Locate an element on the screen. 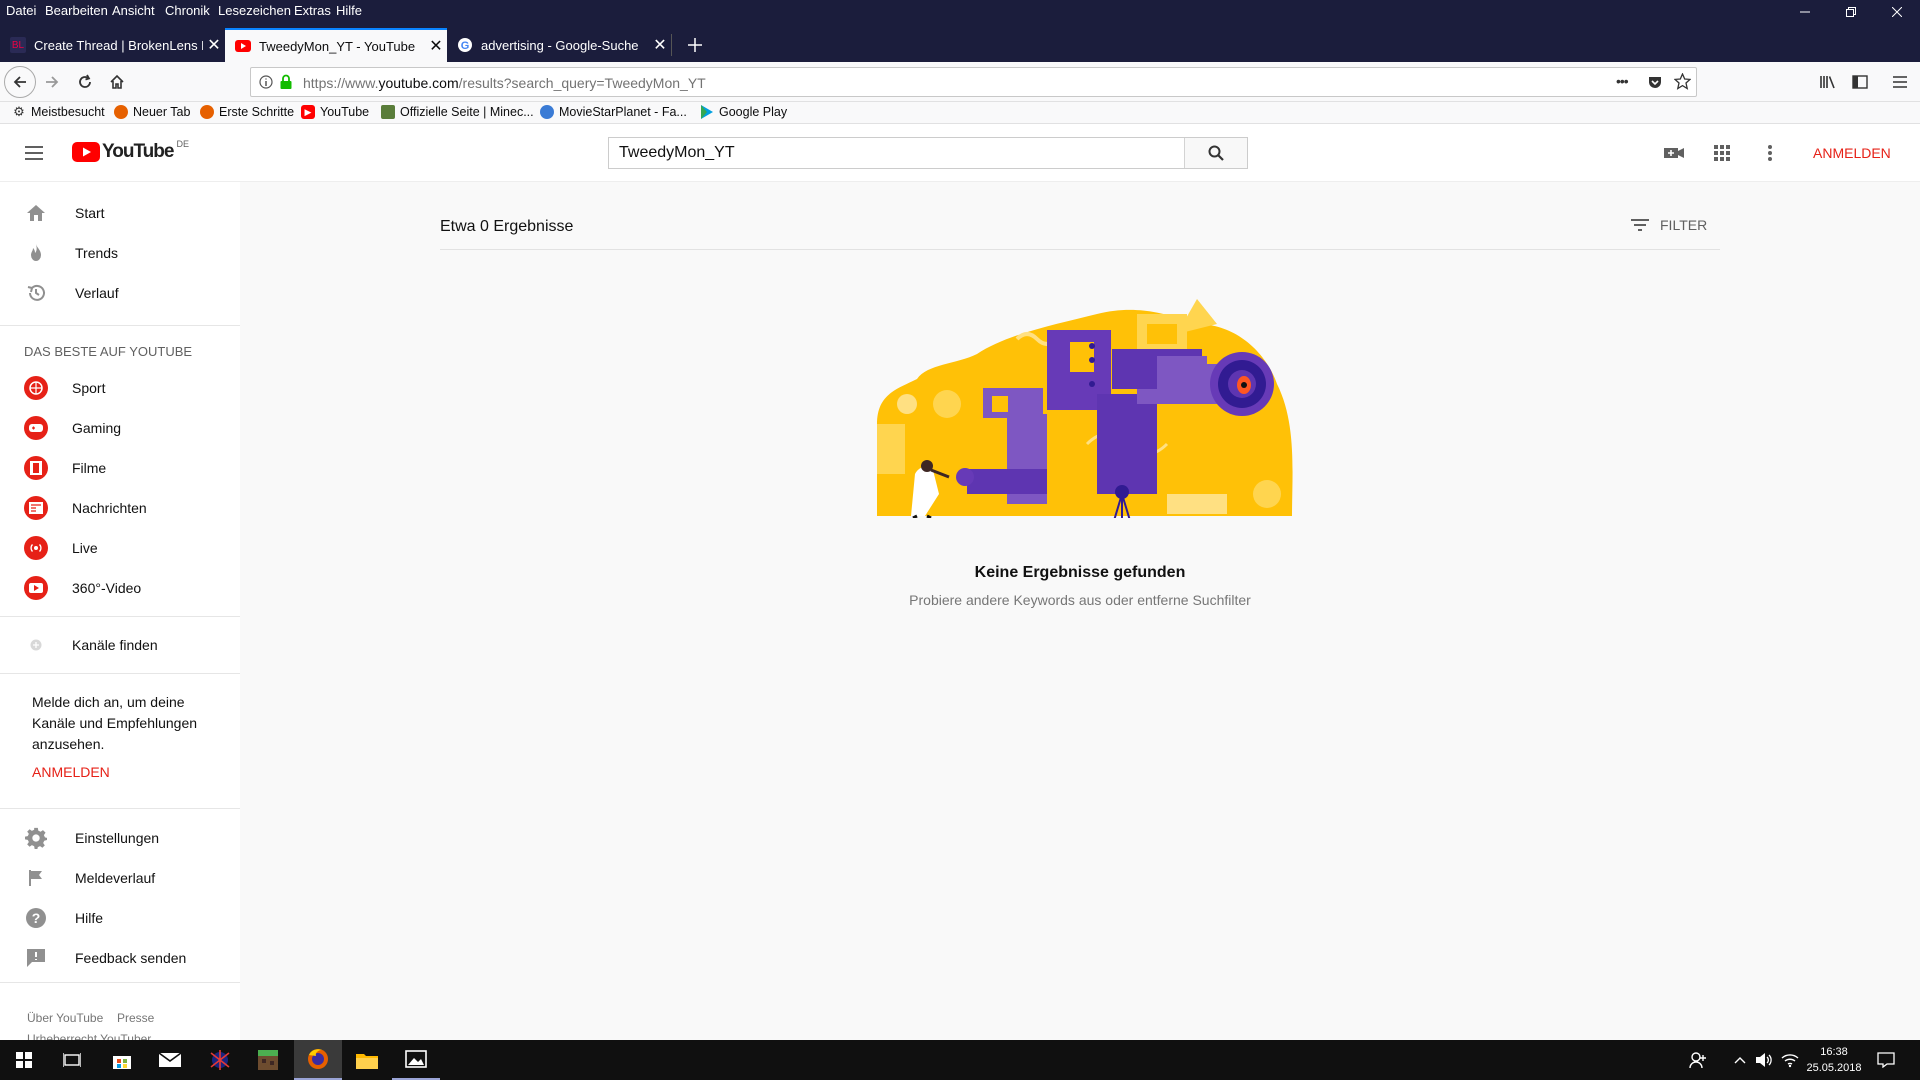 The width and height of the screenshot is (1920, 1080). bookmark-google-play: Google Play is located at coordinates (743, 112).